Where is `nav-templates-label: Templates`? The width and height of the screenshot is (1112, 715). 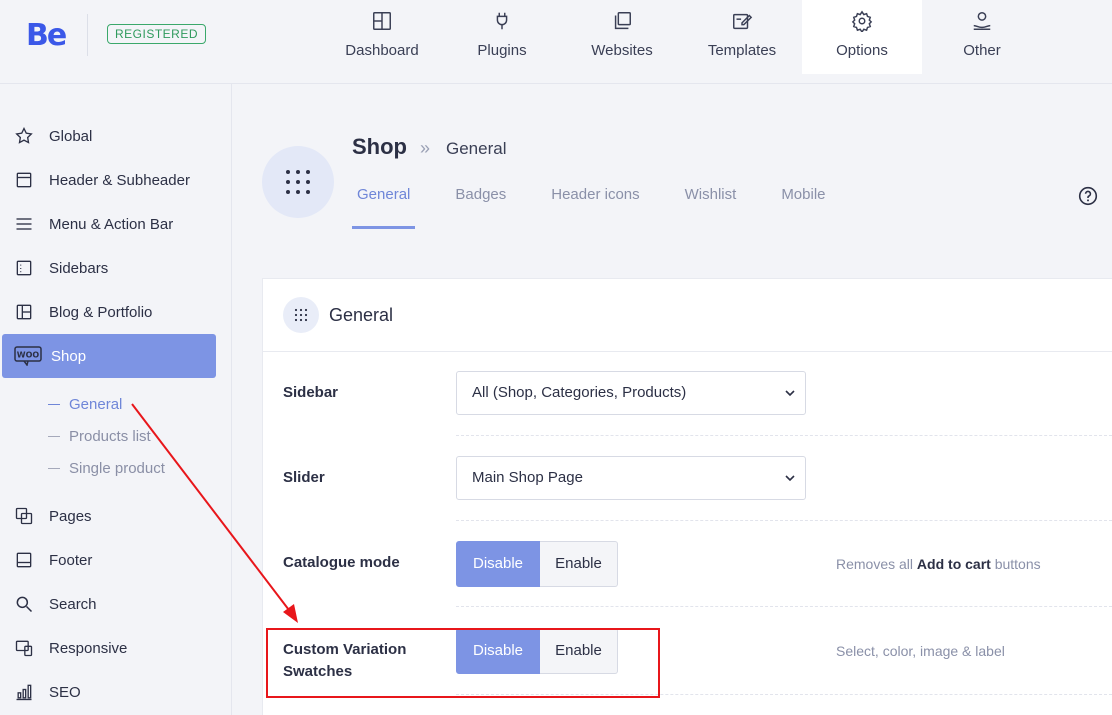
nav-templates-label: Templates is located at coordinates (742, 50).